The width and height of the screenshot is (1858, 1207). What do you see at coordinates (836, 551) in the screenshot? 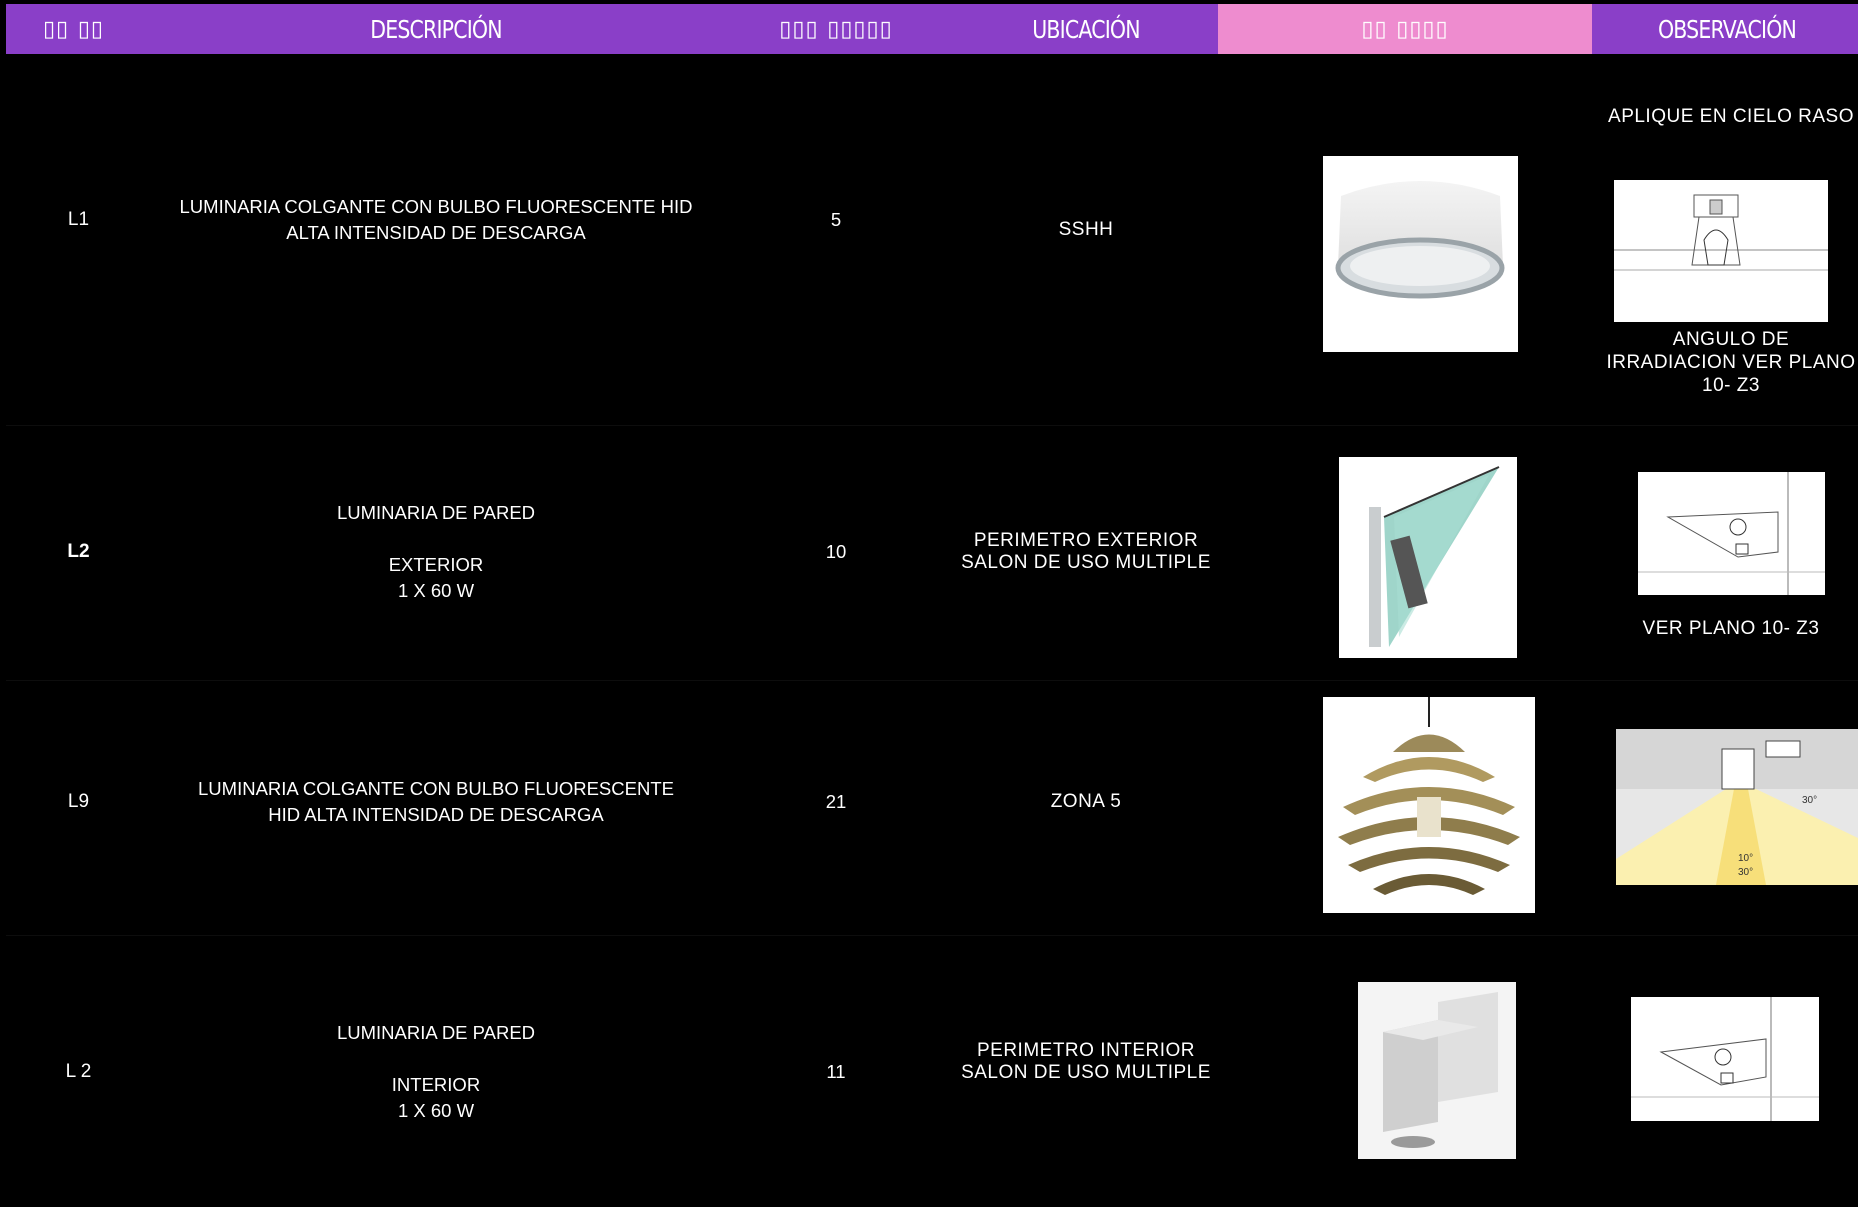
I see `row-quantity: 10` at bounding box center [836, 551].